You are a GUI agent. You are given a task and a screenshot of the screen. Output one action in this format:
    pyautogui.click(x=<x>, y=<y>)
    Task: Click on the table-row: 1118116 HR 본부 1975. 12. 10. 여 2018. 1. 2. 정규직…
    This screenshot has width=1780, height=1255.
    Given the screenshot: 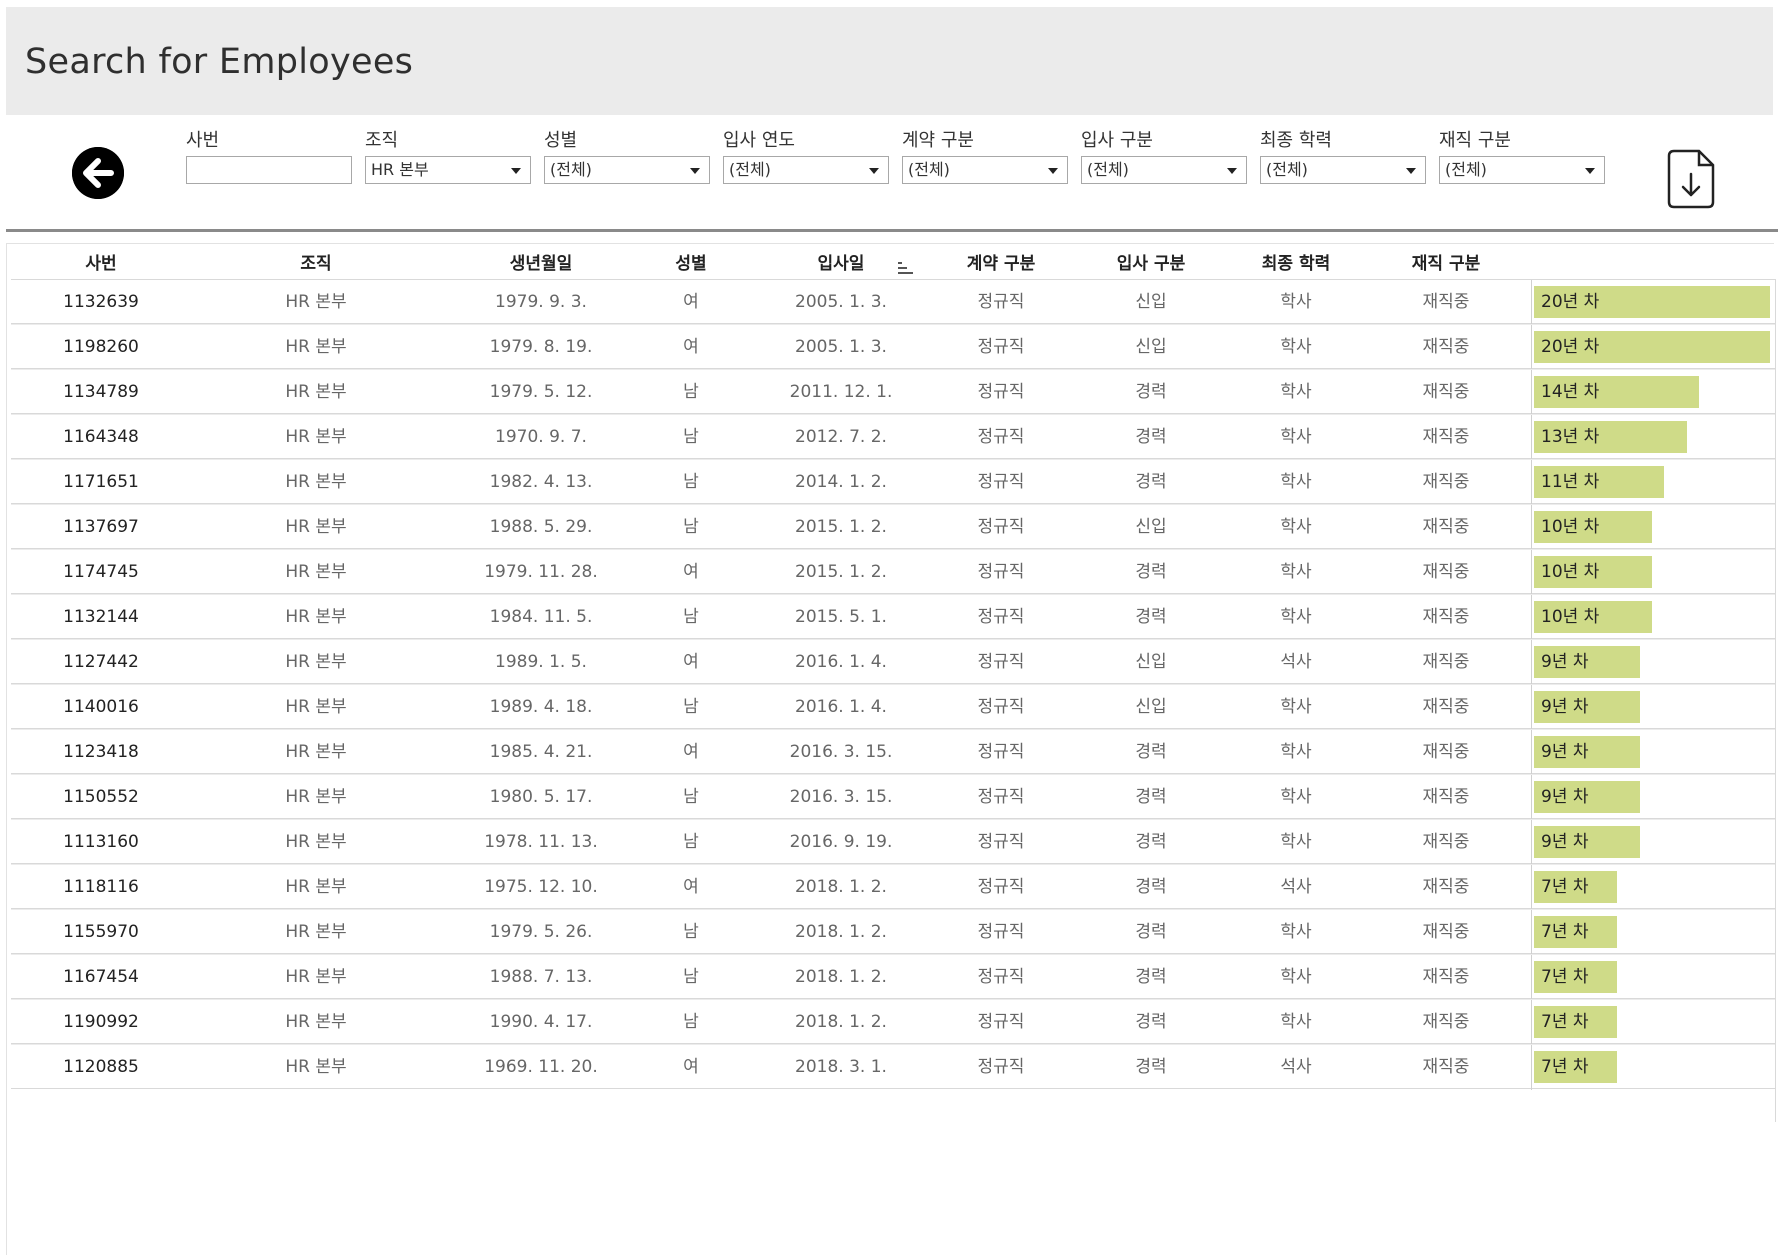 What is the action you would take?
    pyautogui.click(x=893, y=887)
    